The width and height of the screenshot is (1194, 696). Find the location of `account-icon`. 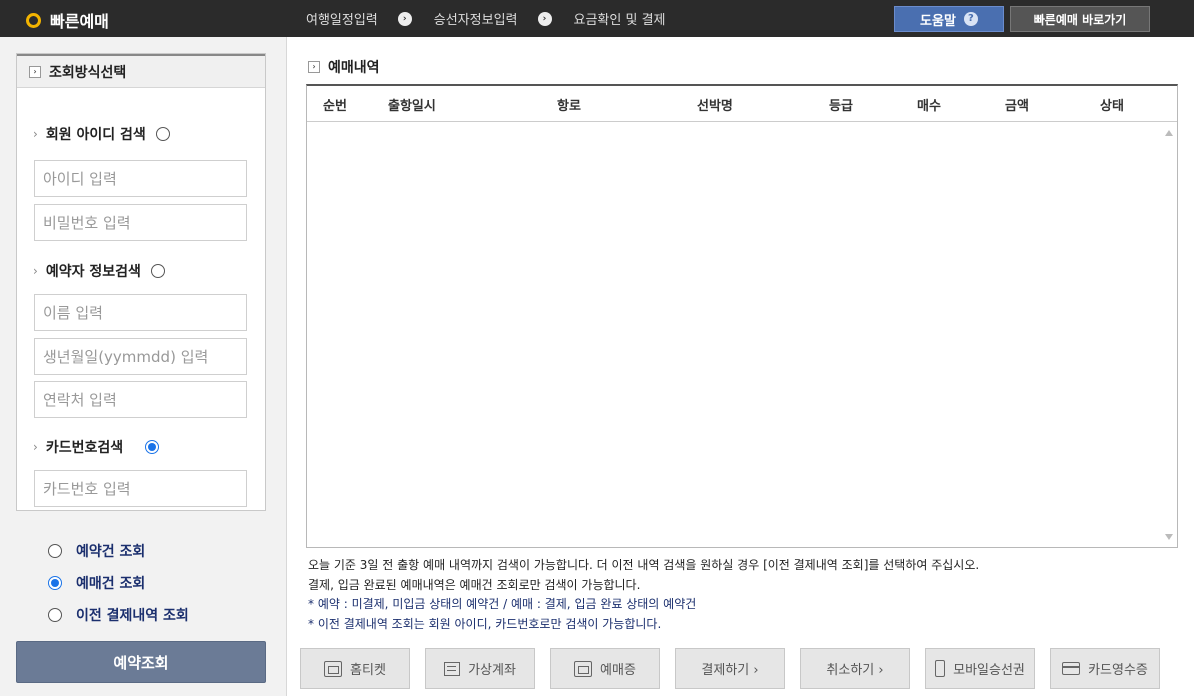

account-icon is located at coordinates (452, 668).